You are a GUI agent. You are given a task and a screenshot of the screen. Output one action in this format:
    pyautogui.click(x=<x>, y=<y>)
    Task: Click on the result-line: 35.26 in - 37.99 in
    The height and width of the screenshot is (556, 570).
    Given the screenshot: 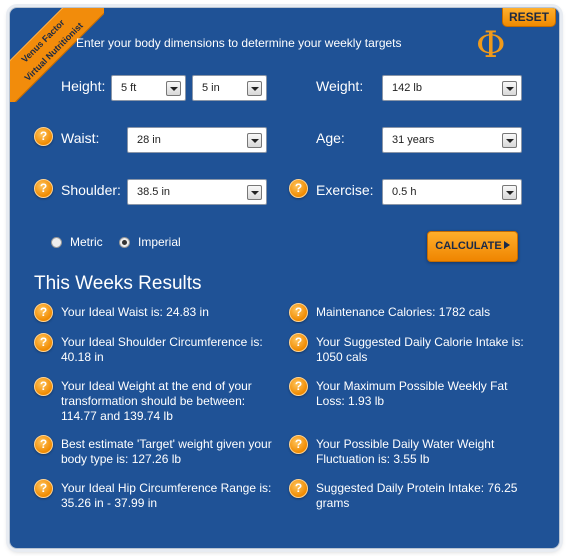 What is the action you would take?
    pyautogui.click(x=109, y=503)
    